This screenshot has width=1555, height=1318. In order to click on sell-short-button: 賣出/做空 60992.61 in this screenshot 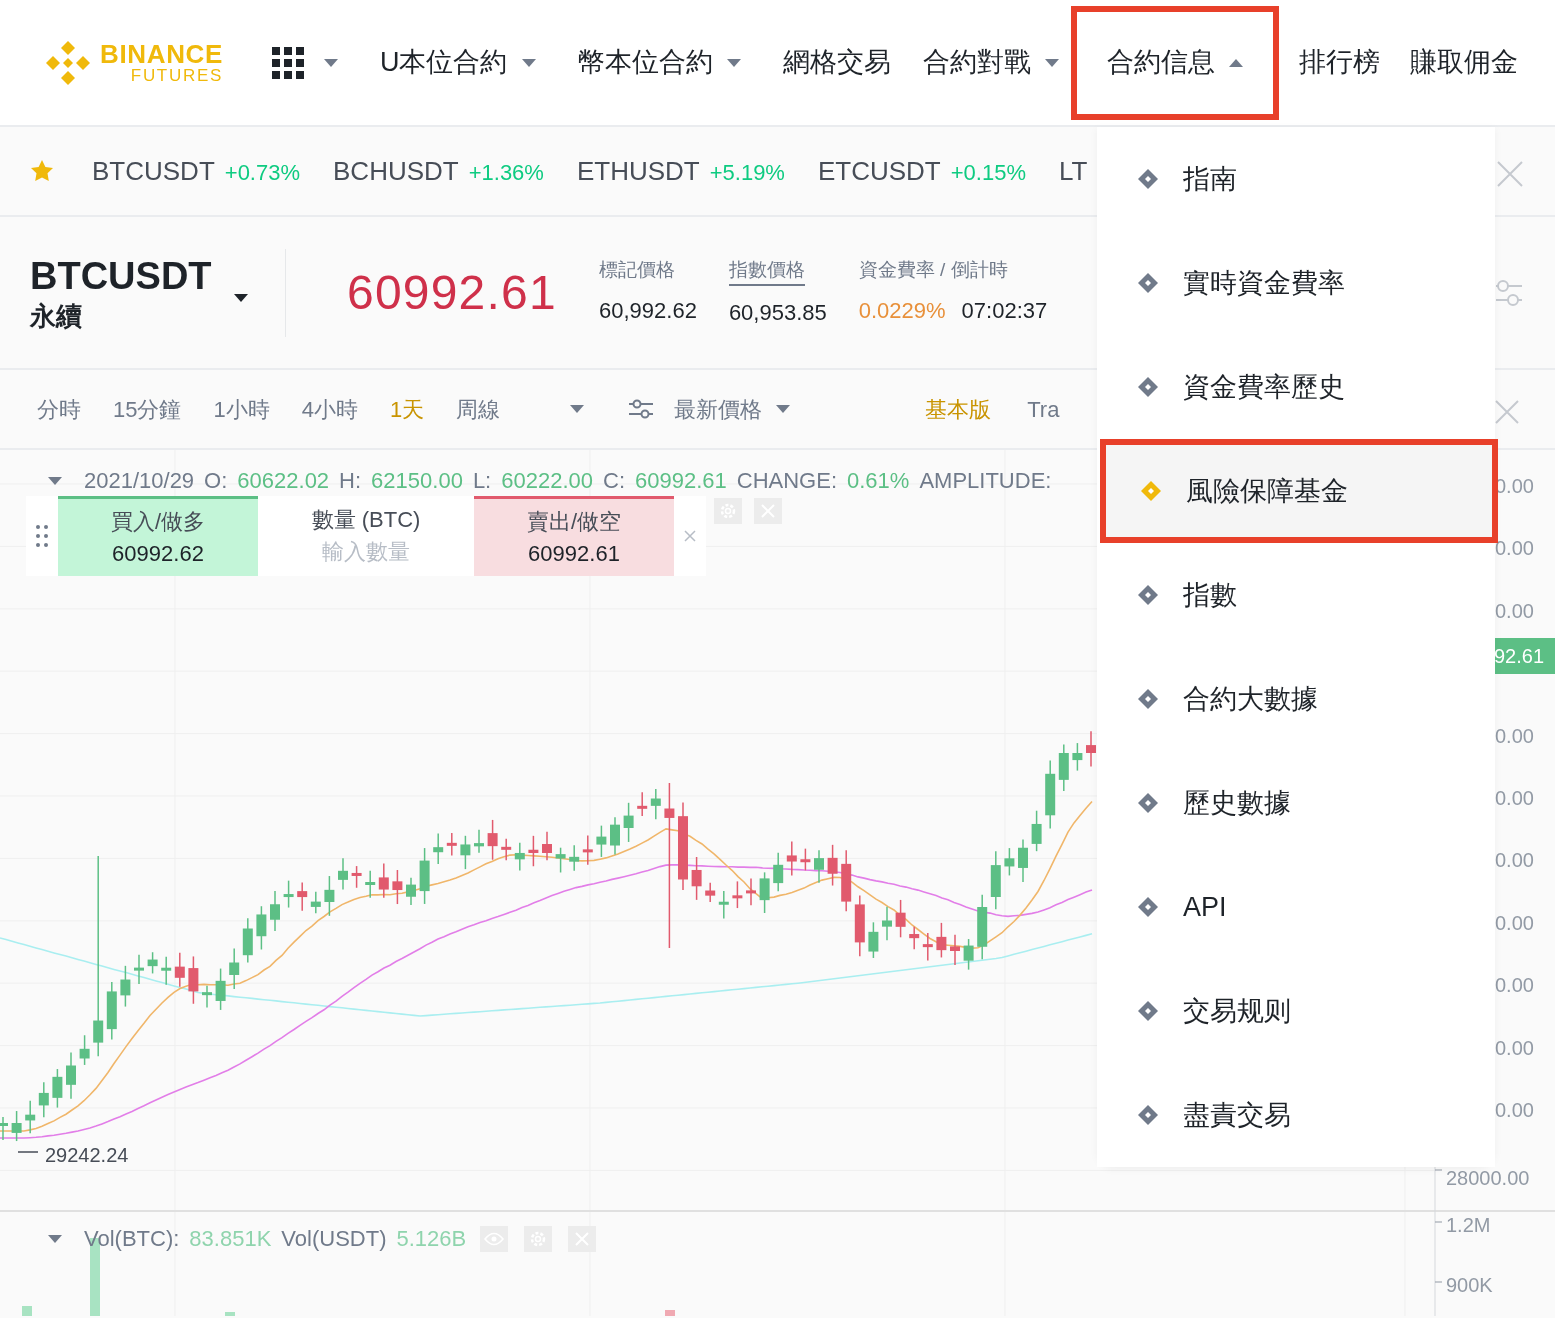, I will do `click(574, 536)`.